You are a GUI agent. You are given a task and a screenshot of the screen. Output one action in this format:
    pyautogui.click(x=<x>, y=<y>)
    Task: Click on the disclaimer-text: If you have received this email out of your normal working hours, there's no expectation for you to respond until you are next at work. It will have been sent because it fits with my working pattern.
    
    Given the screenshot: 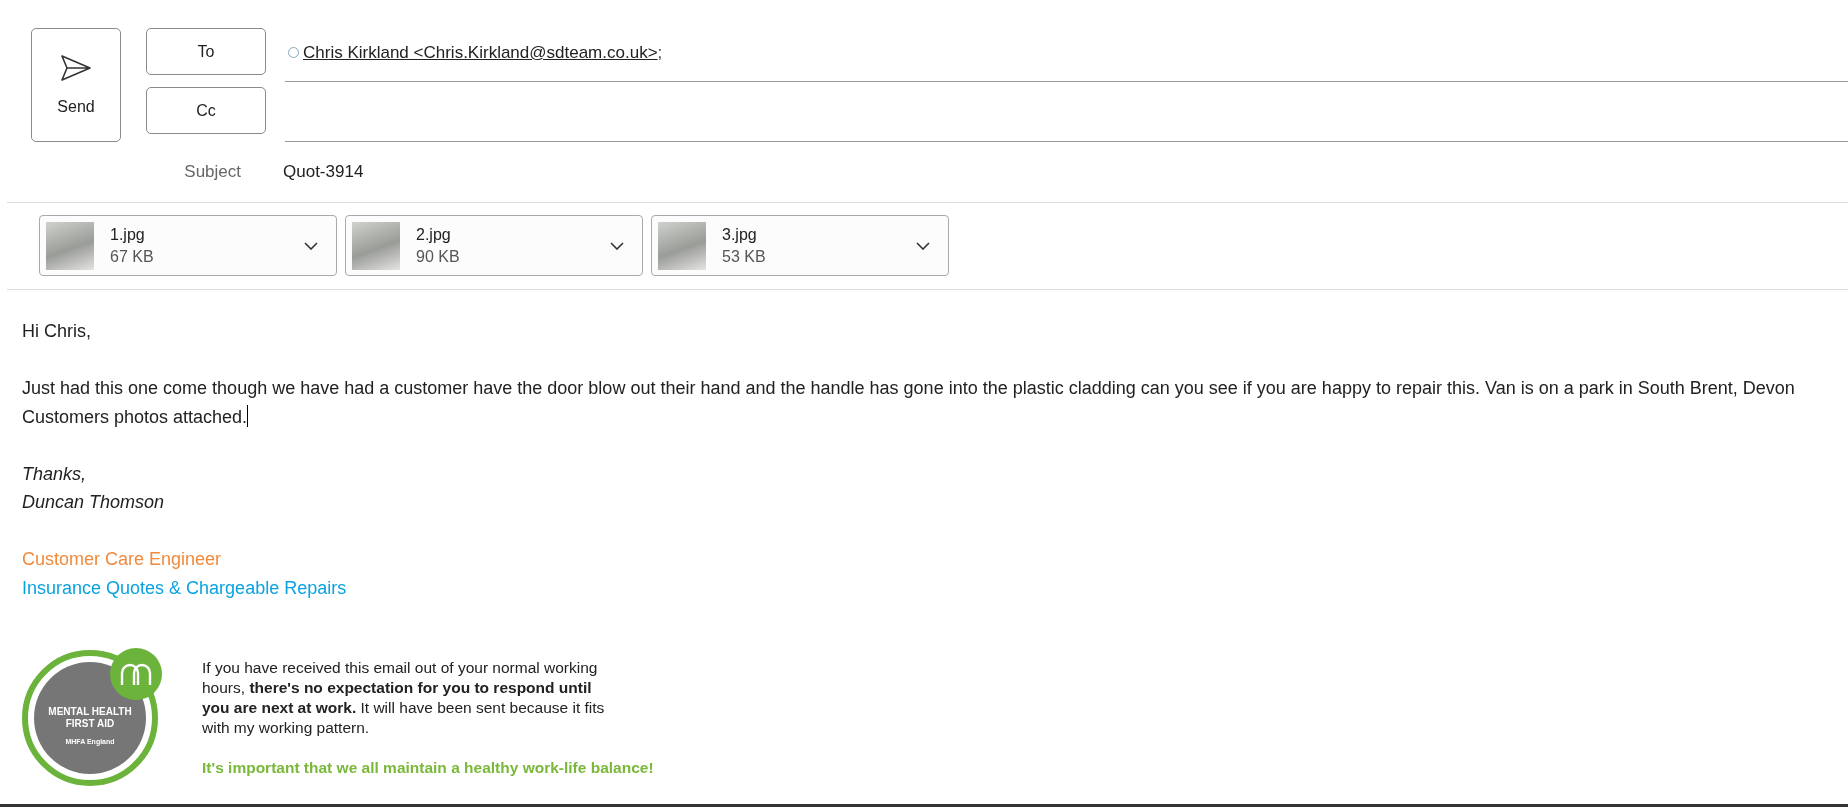 What is the action you would take?
    pyautogui.click(x=404, y=698)
    